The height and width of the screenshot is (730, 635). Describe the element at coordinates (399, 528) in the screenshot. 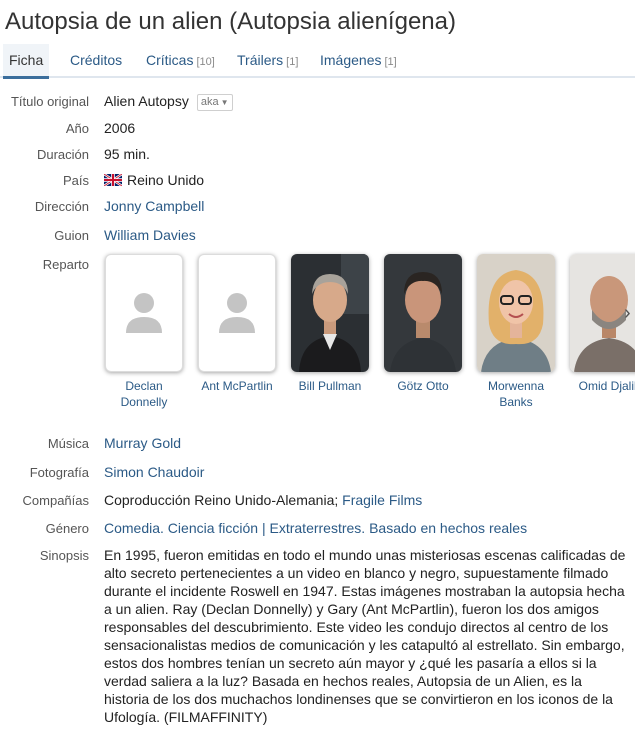

I see `topic-link: Extraterrestres. Basado en hechos reales` at that location.